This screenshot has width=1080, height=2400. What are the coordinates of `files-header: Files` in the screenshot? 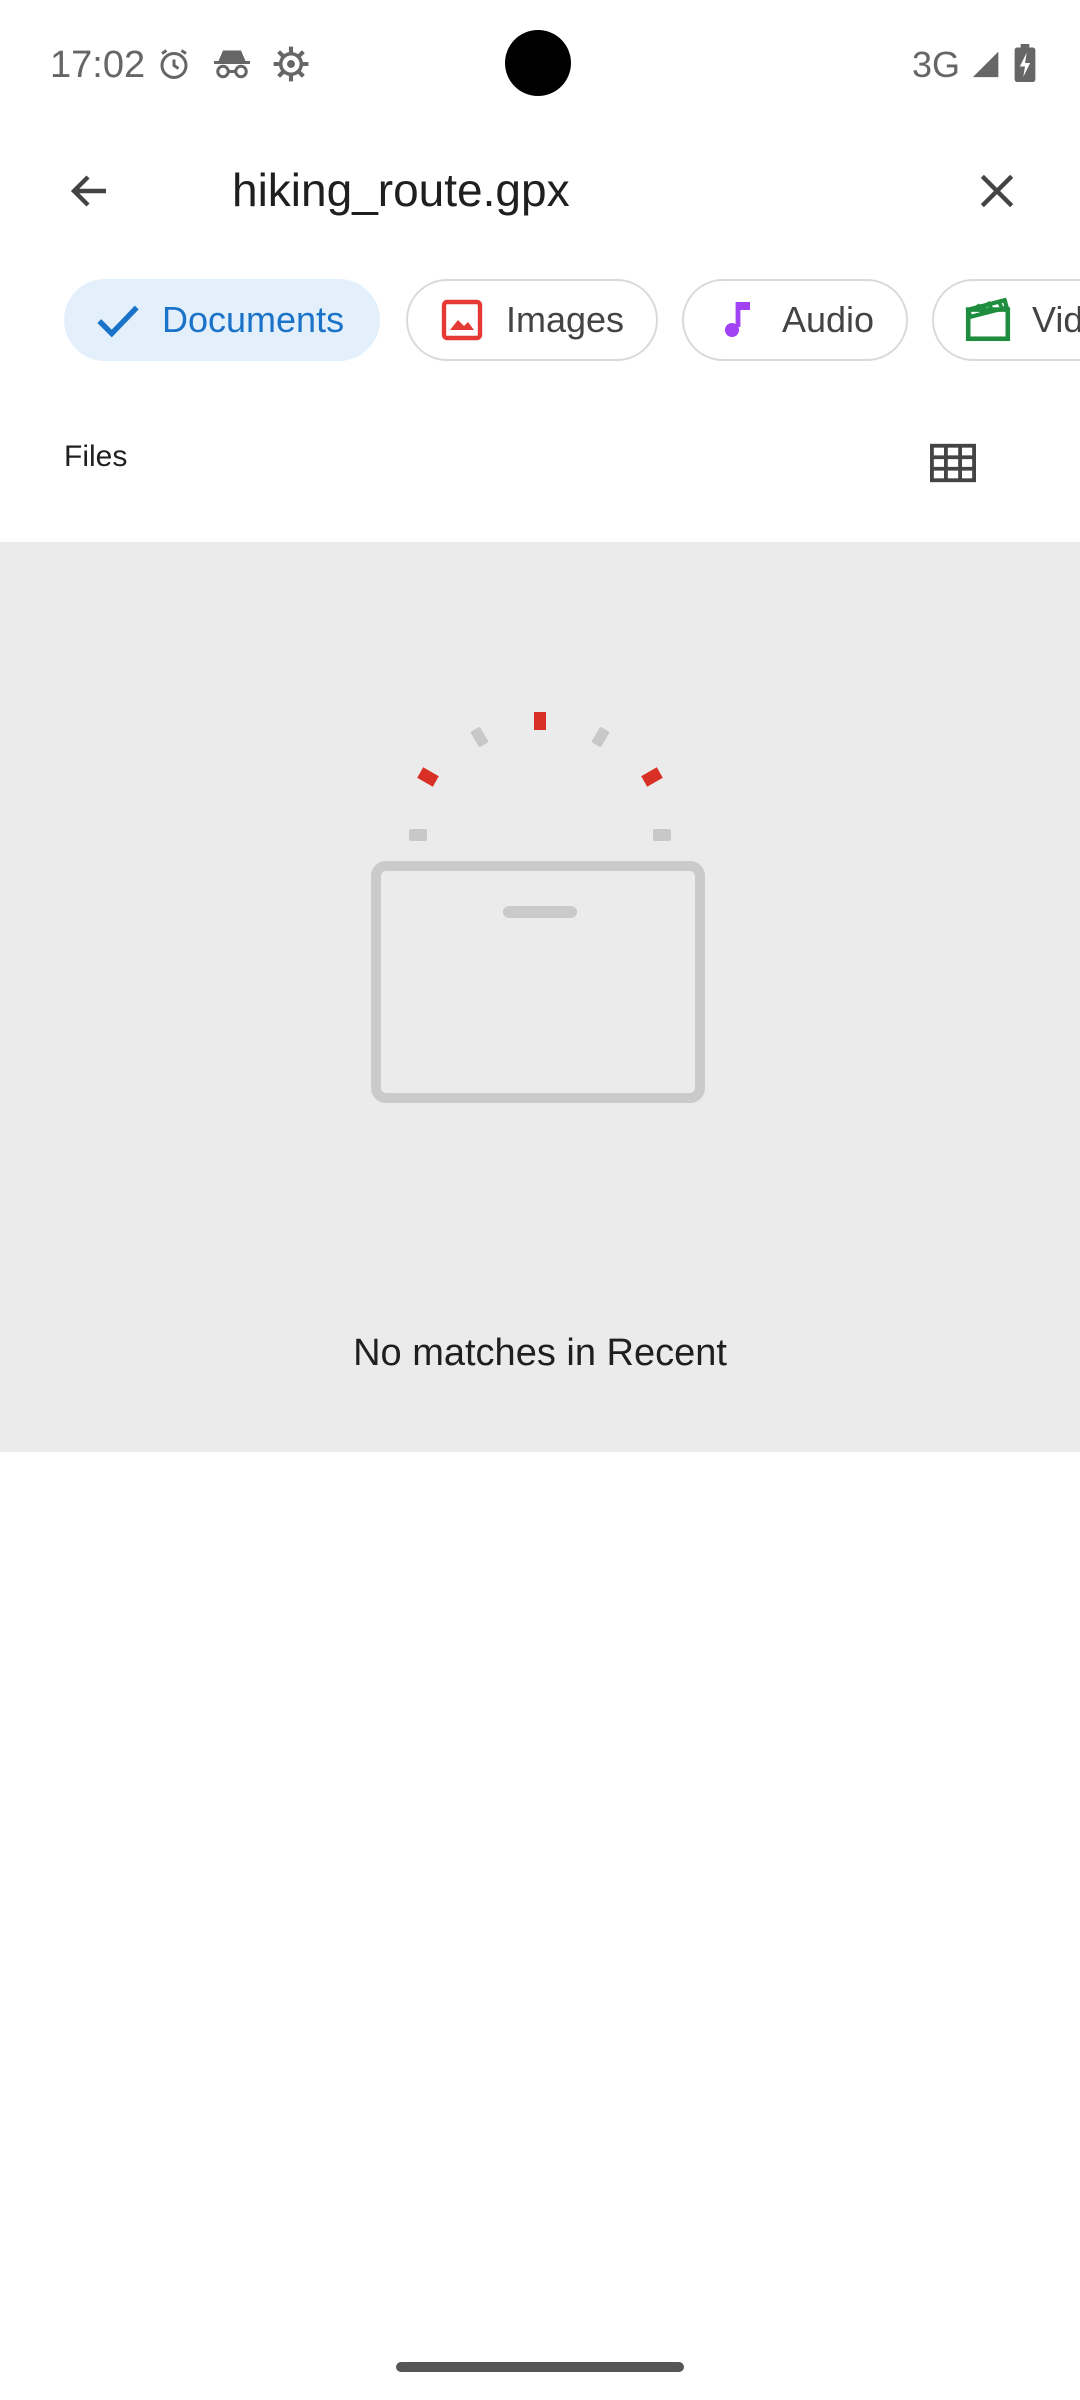 It's located at (540, 462).